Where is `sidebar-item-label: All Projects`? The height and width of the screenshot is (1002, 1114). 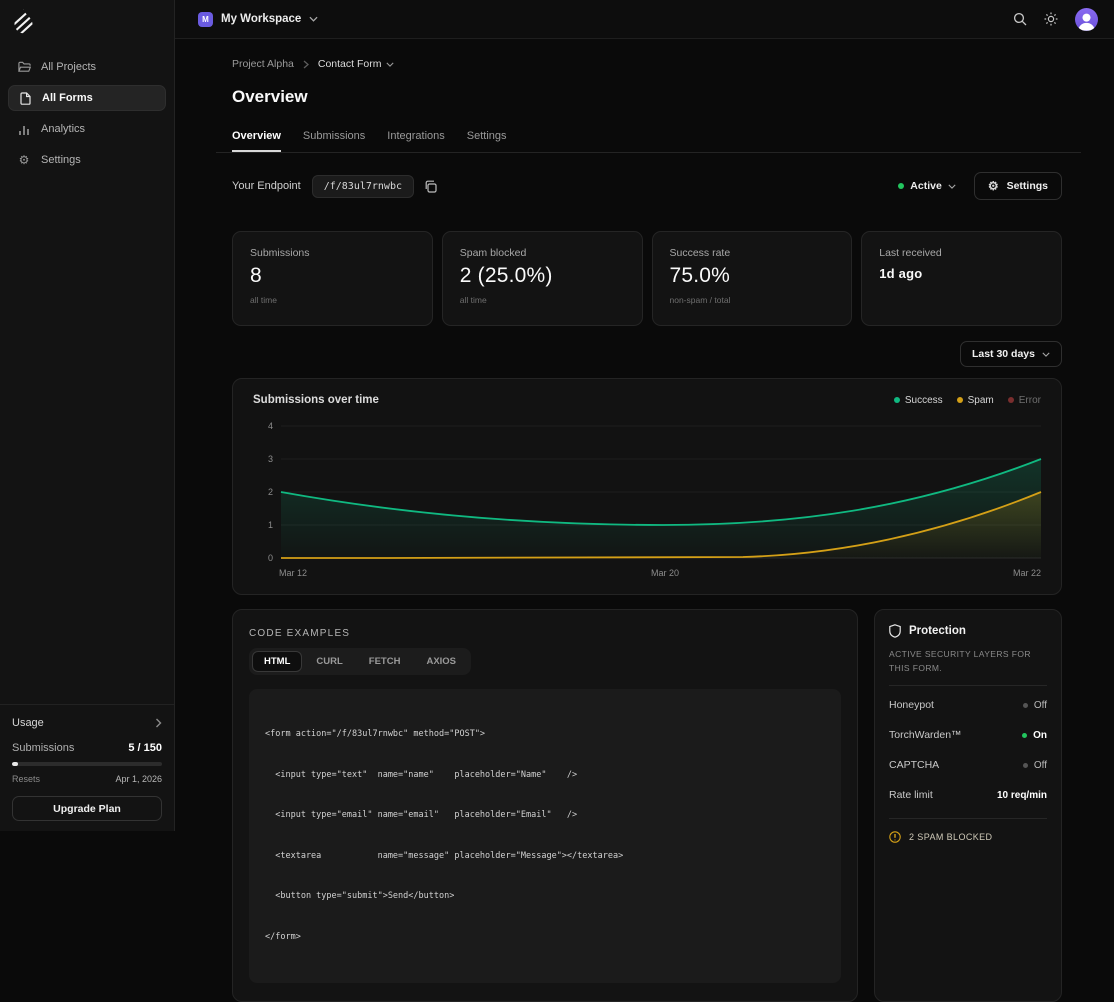
sidebar-item-label: All Projects is located at coordinates (69, 67).